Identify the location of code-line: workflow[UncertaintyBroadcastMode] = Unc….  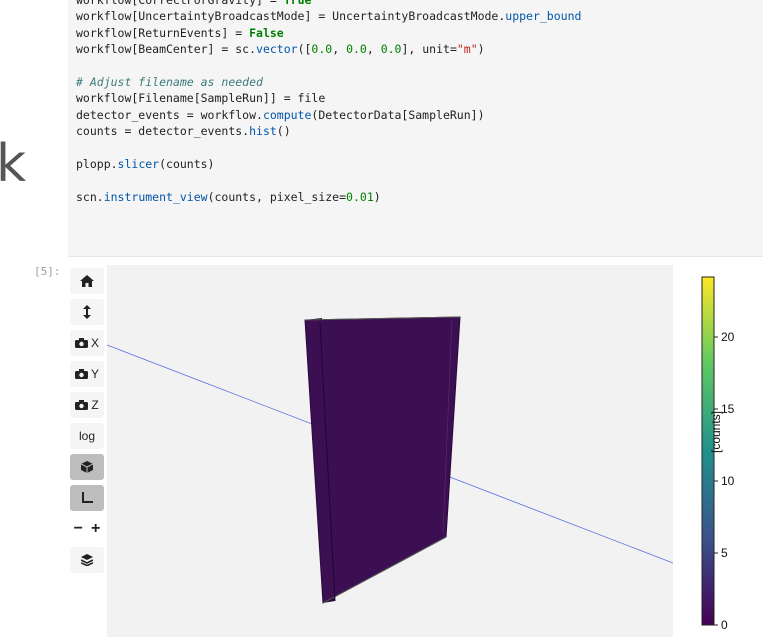
(328, 16).